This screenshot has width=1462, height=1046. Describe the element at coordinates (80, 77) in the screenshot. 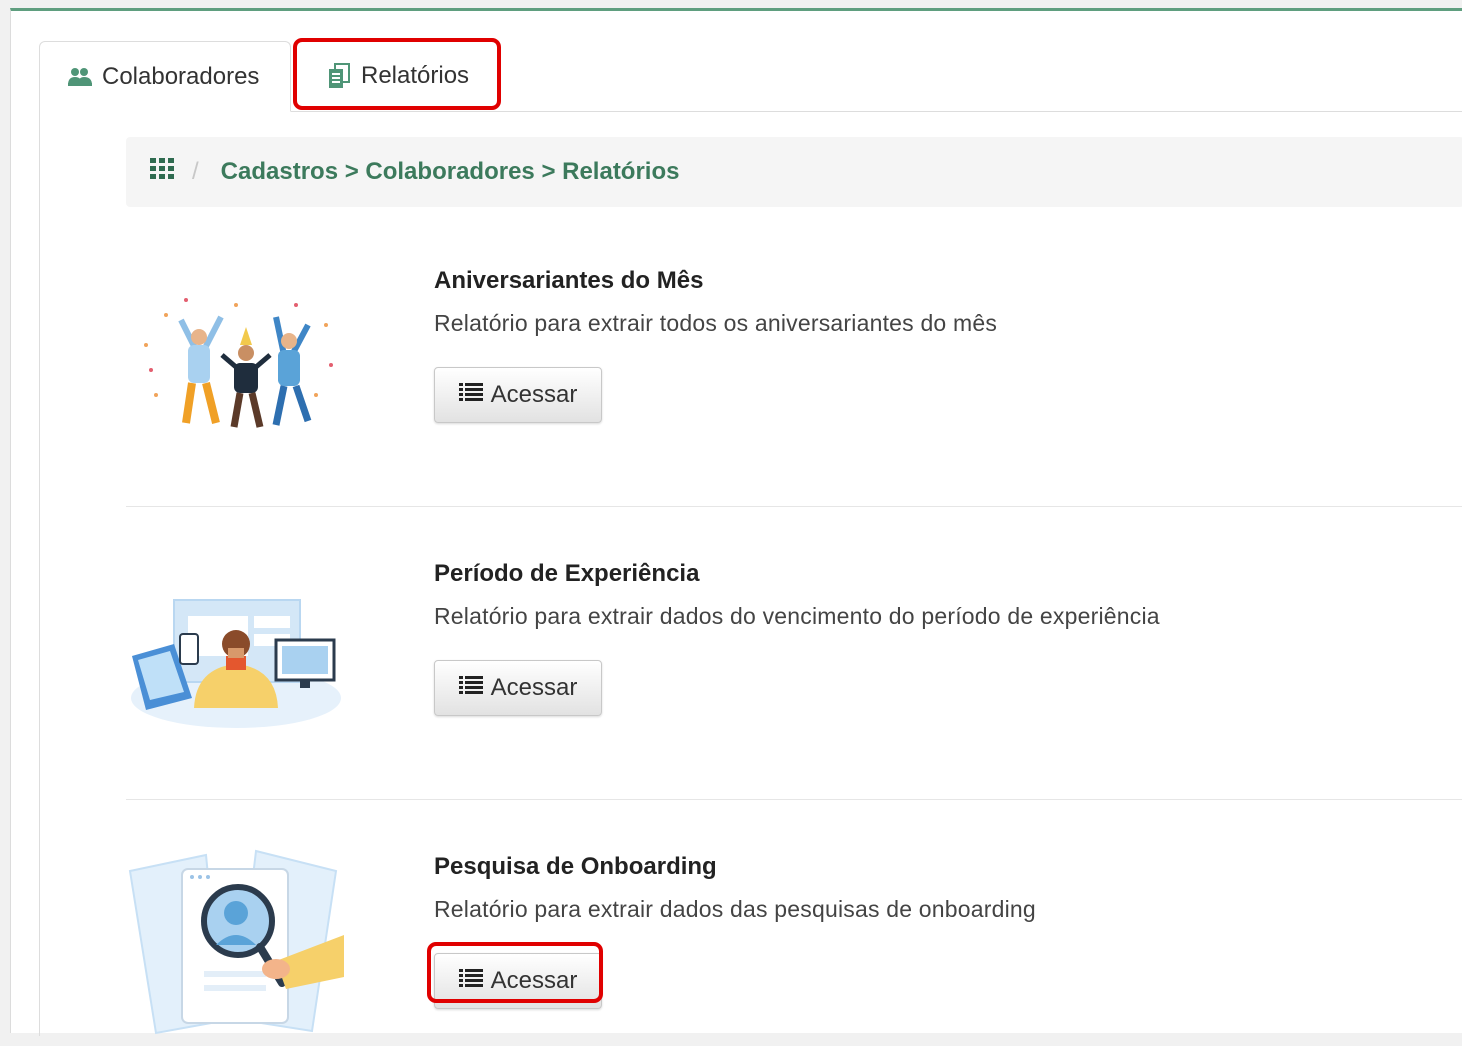

I see `users-icon` at that location.